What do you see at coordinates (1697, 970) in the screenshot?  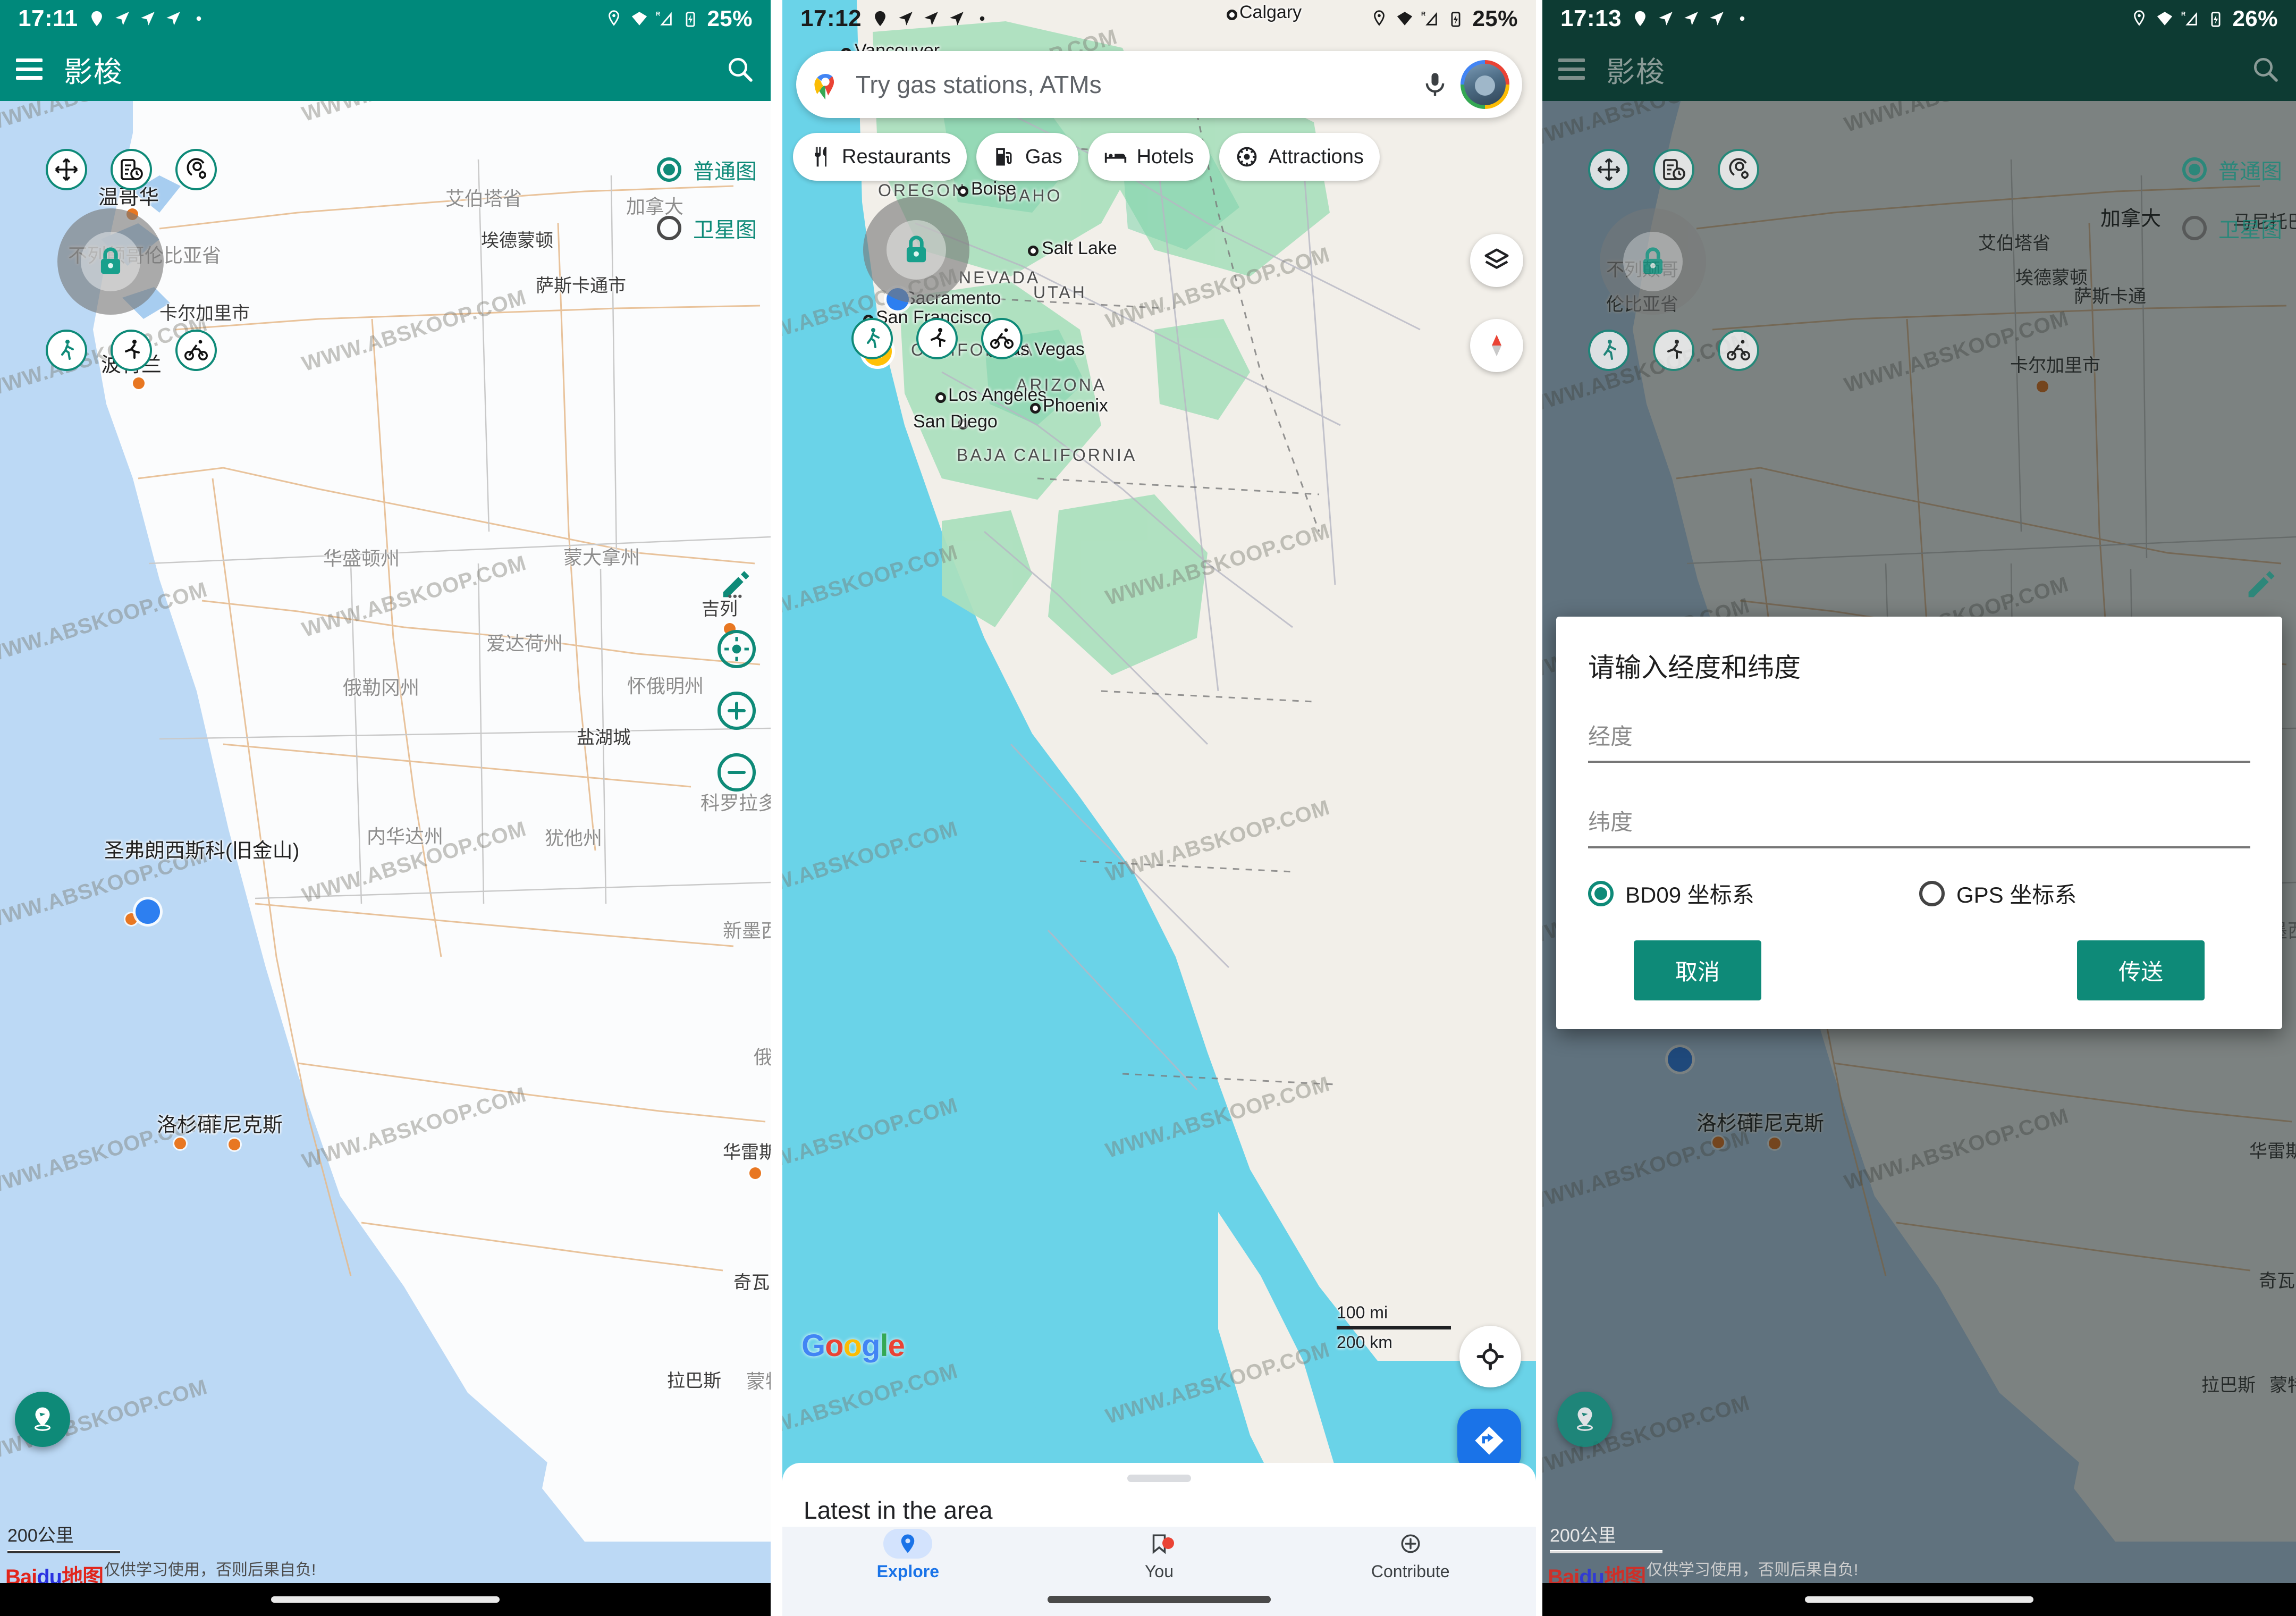 I see `cancel-button: 取消` at bounding box center [1697, 970].